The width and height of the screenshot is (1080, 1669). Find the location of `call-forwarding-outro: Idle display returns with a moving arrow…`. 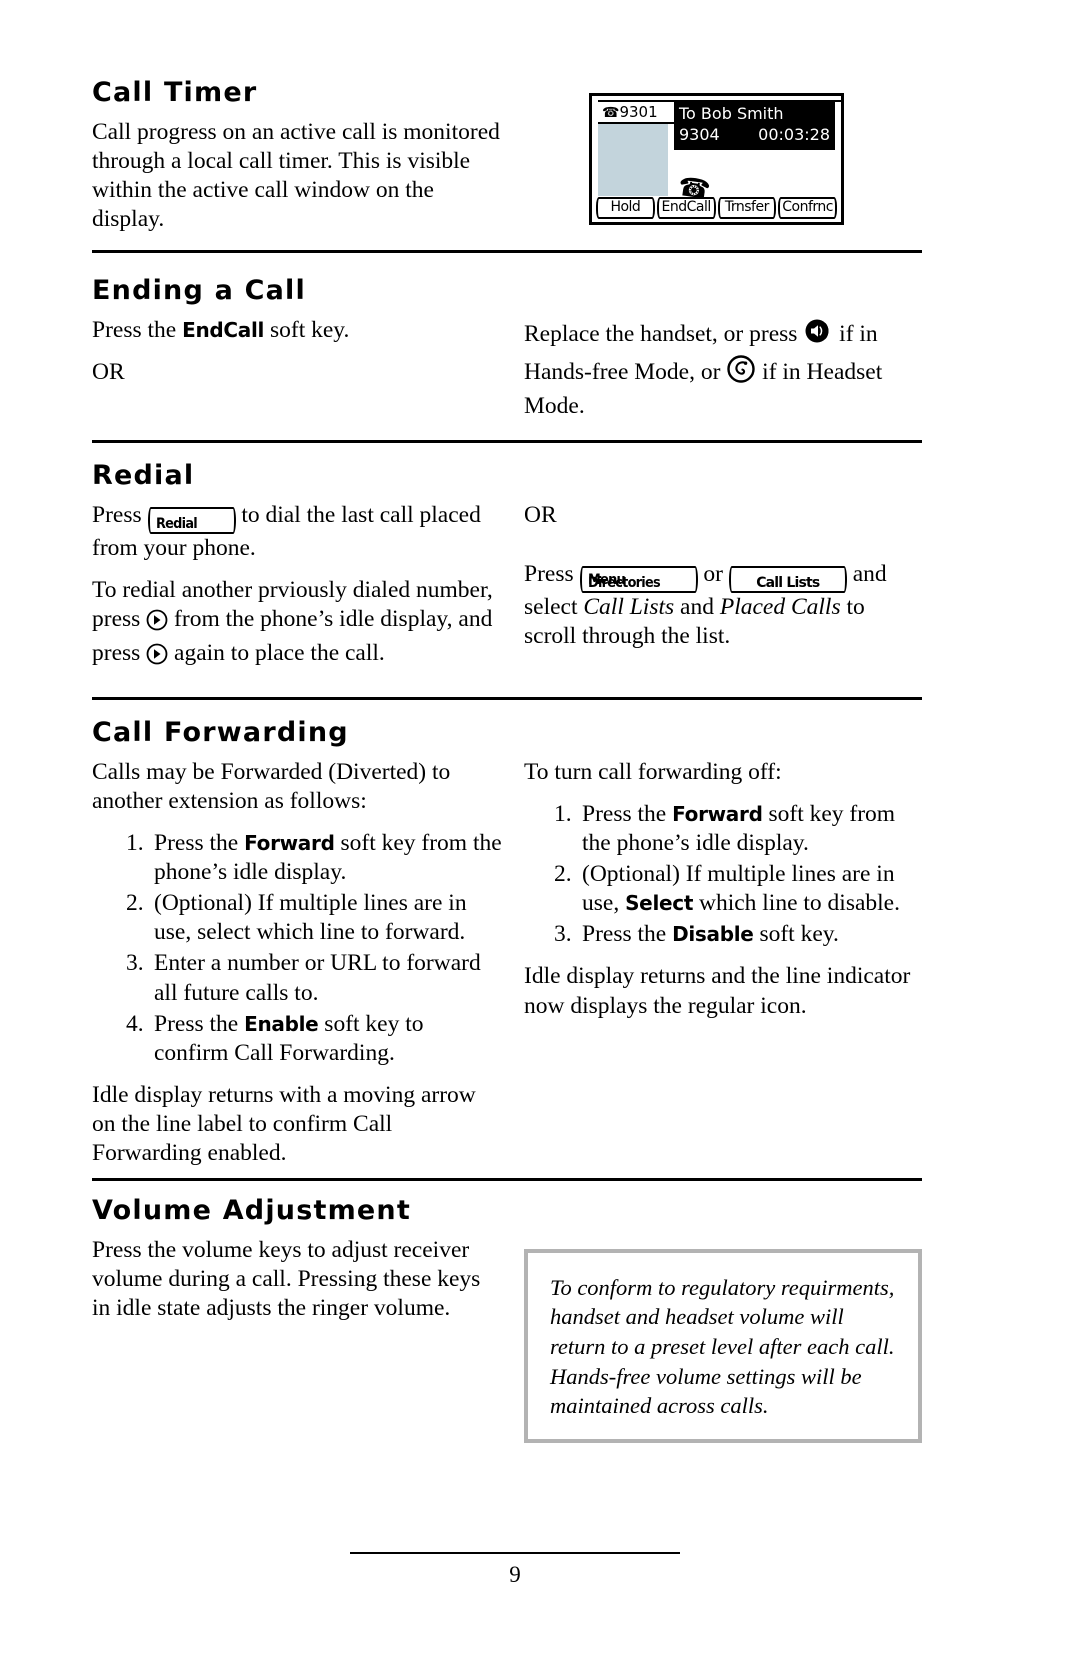

call-forwarding-outro: Idle display returns with a moving arrow… is located at coordinates (284, 1124).